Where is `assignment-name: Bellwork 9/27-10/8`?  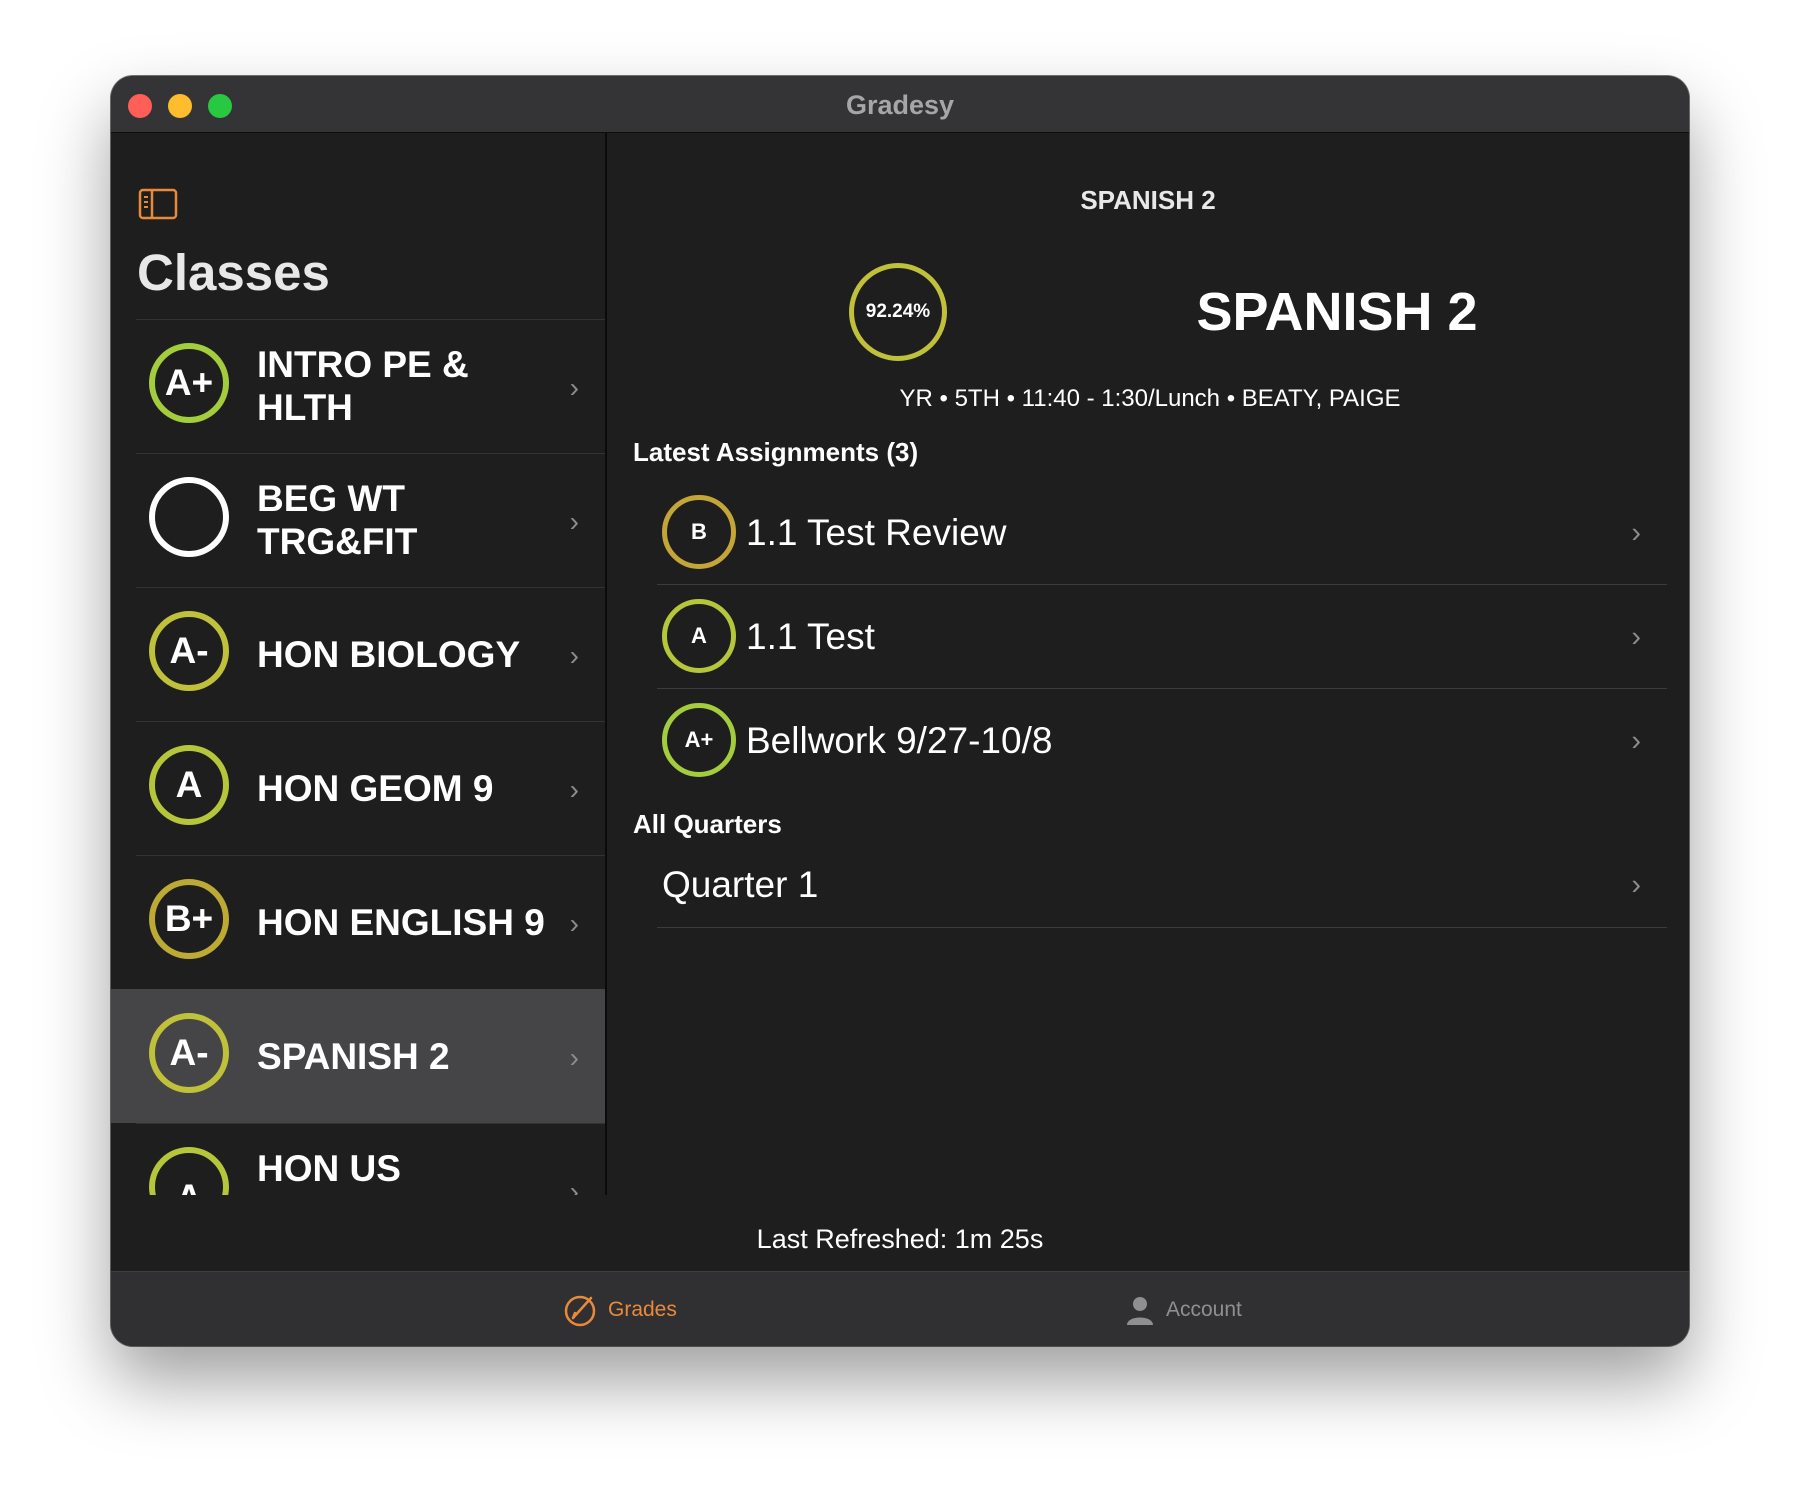 assignment-name: Bellwork 9/27-10/8 is located at coordinates (899, 740).